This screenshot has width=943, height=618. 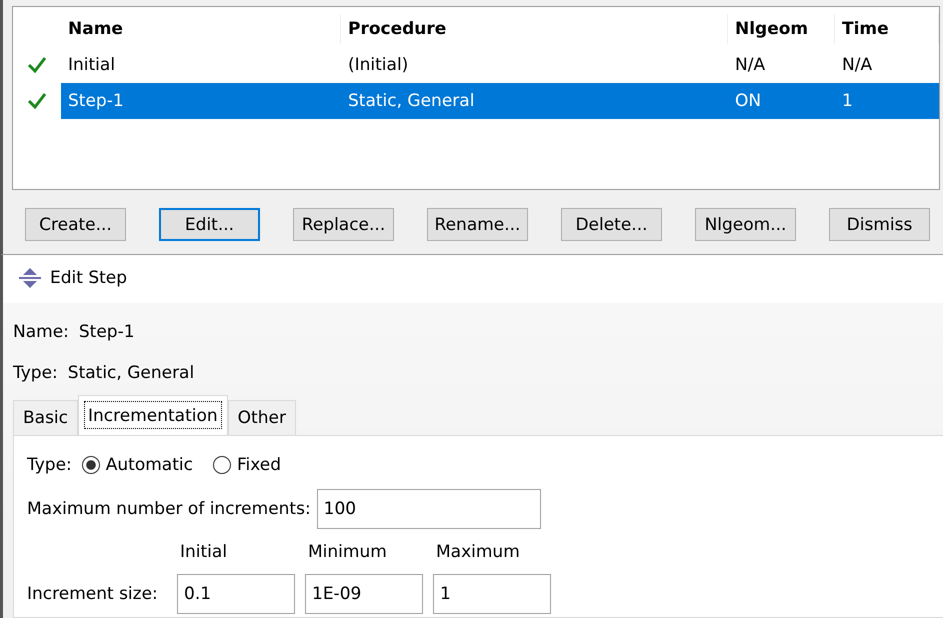 I want to click on table-cell: 1, so click(x=887, y=101).